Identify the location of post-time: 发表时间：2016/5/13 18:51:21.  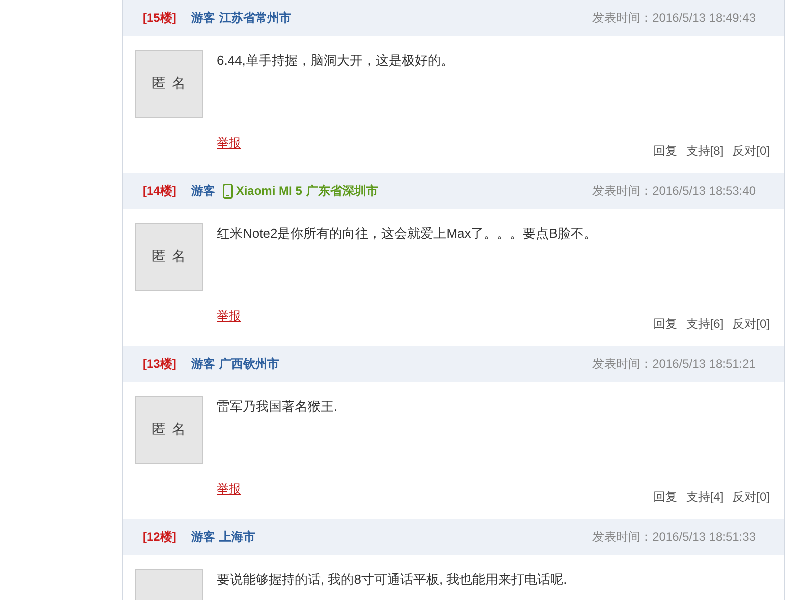
(674, 364).